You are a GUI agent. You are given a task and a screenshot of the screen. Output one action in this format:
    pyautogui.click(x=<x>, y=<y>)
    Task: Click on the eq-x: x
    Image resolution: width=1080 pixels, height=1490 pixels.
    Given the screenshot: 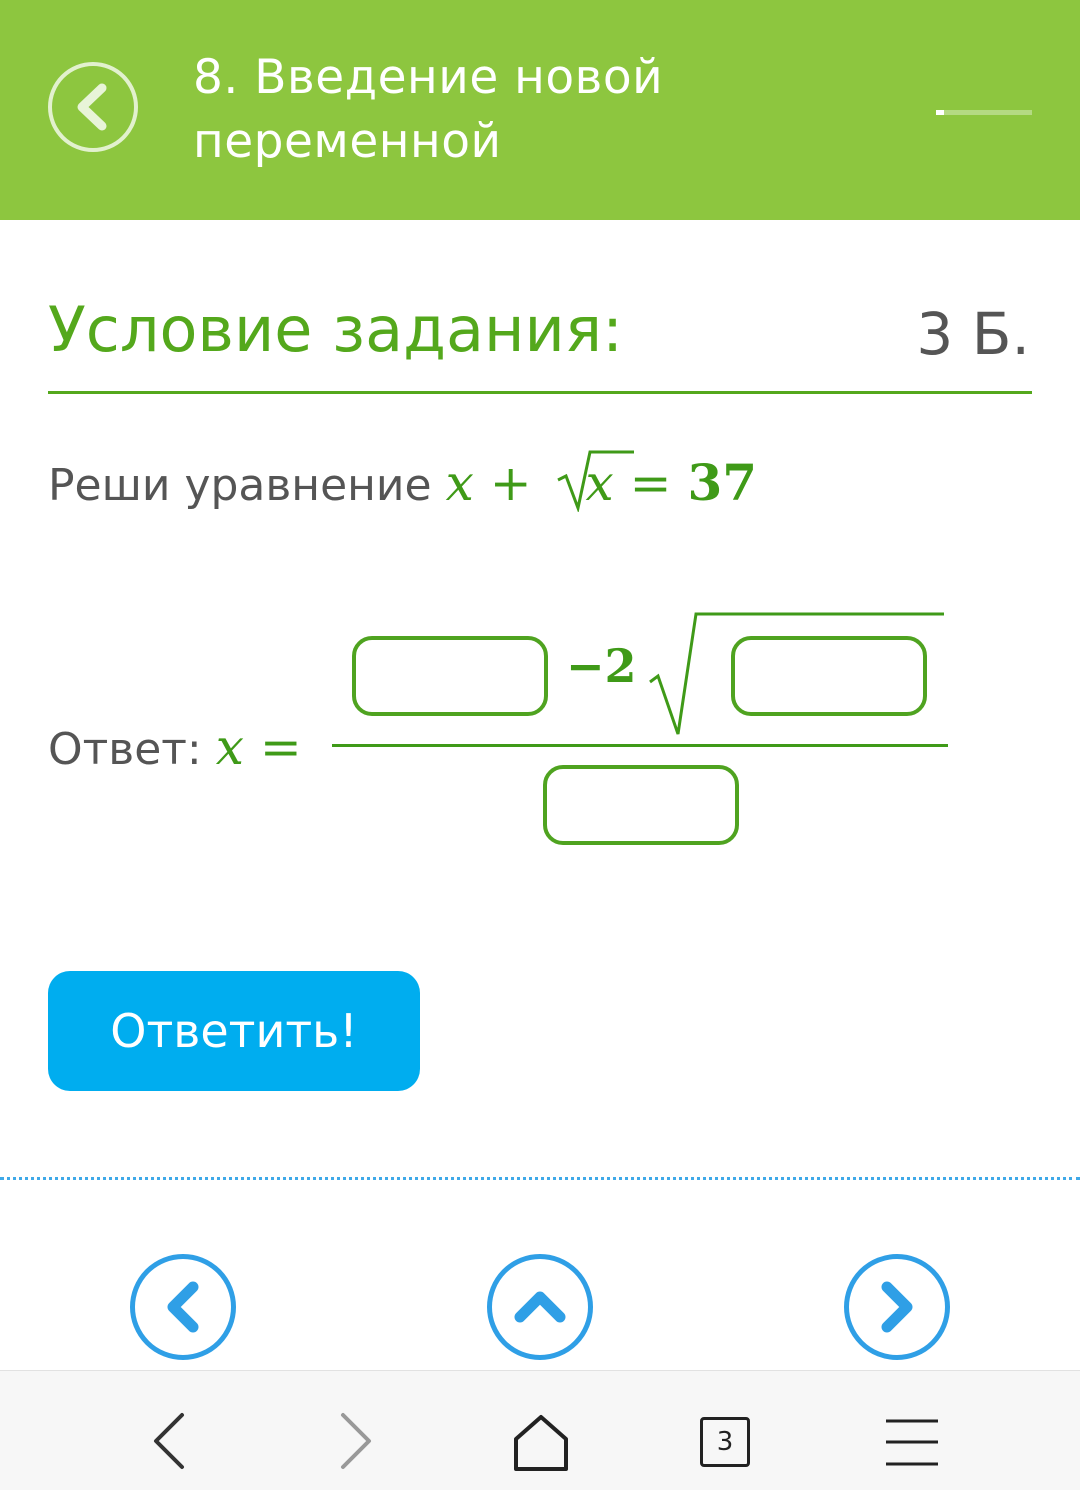 What is the action you would take?
    pyautogui.click(x=459, y=483)
    